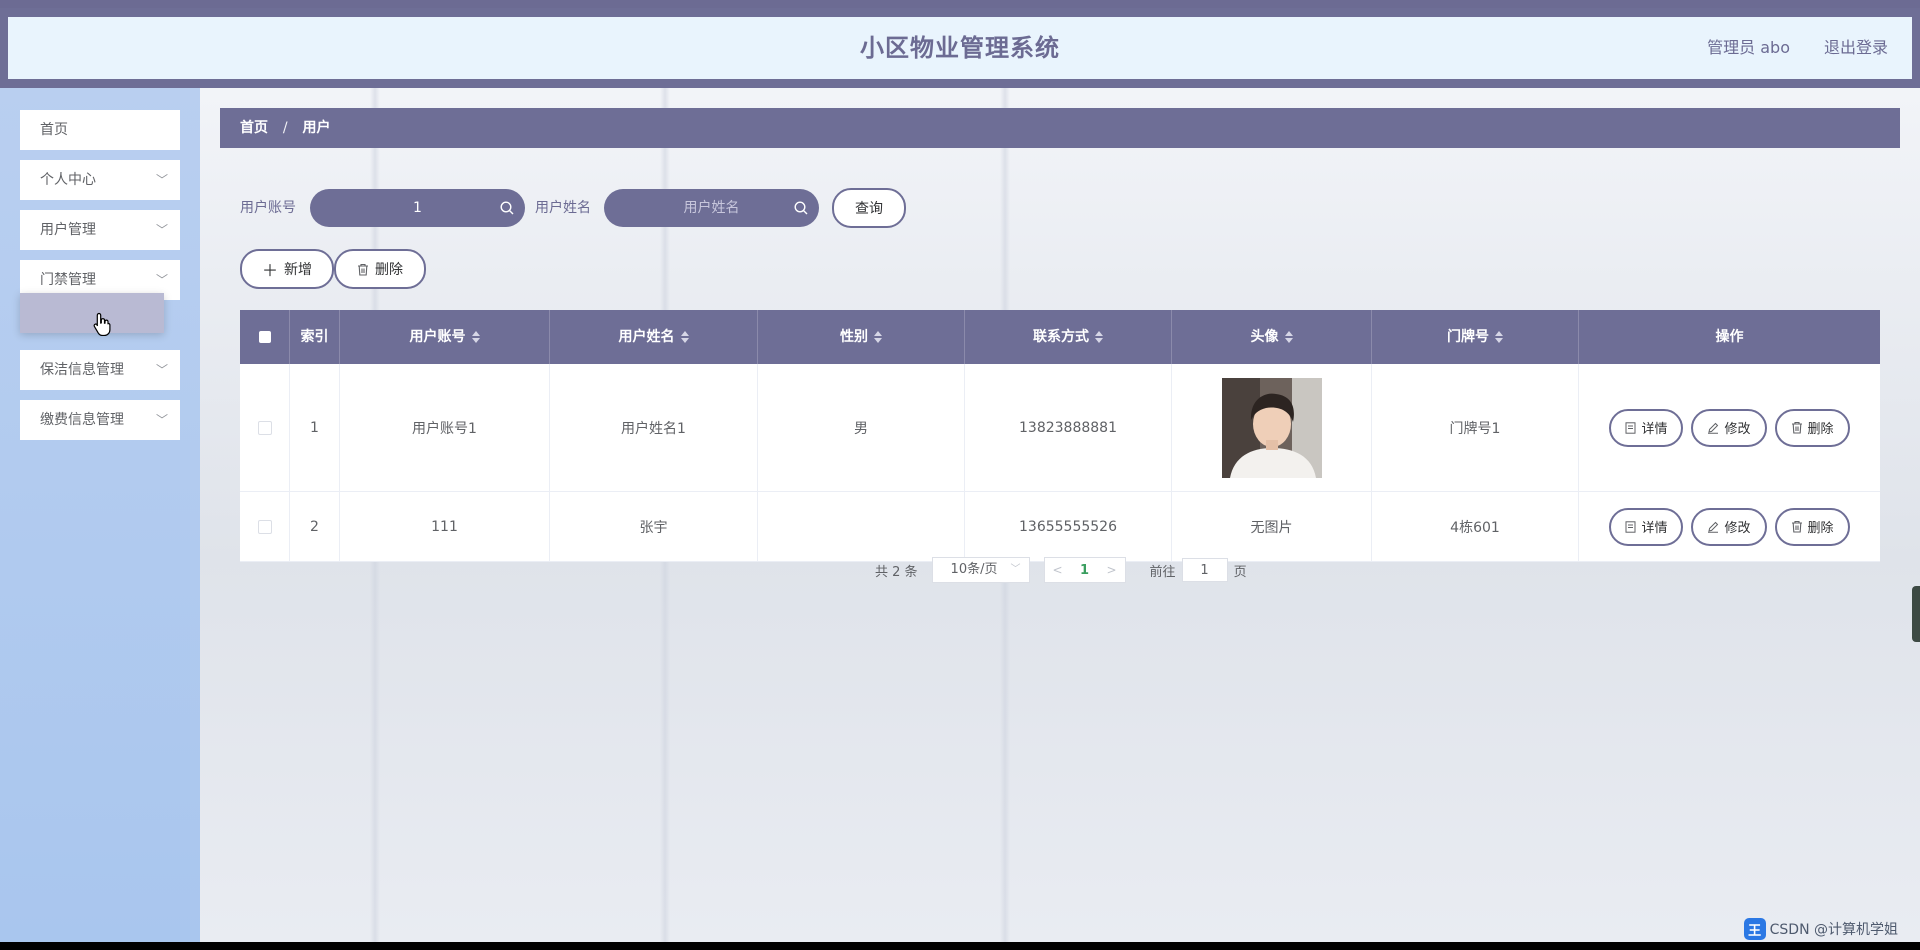  What do you see at coordinates (92, 313) in the screenshot?
I see `submenu-popup` at bounding box center [92, 313].